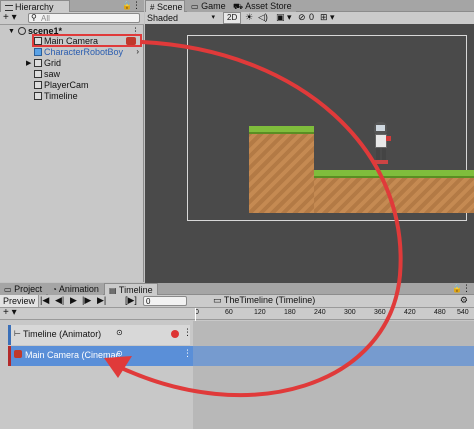  Describe the element at coordinates (84, 18) in the screenshot. I see `hierarchy-search-input: ⚲ All` at that location.